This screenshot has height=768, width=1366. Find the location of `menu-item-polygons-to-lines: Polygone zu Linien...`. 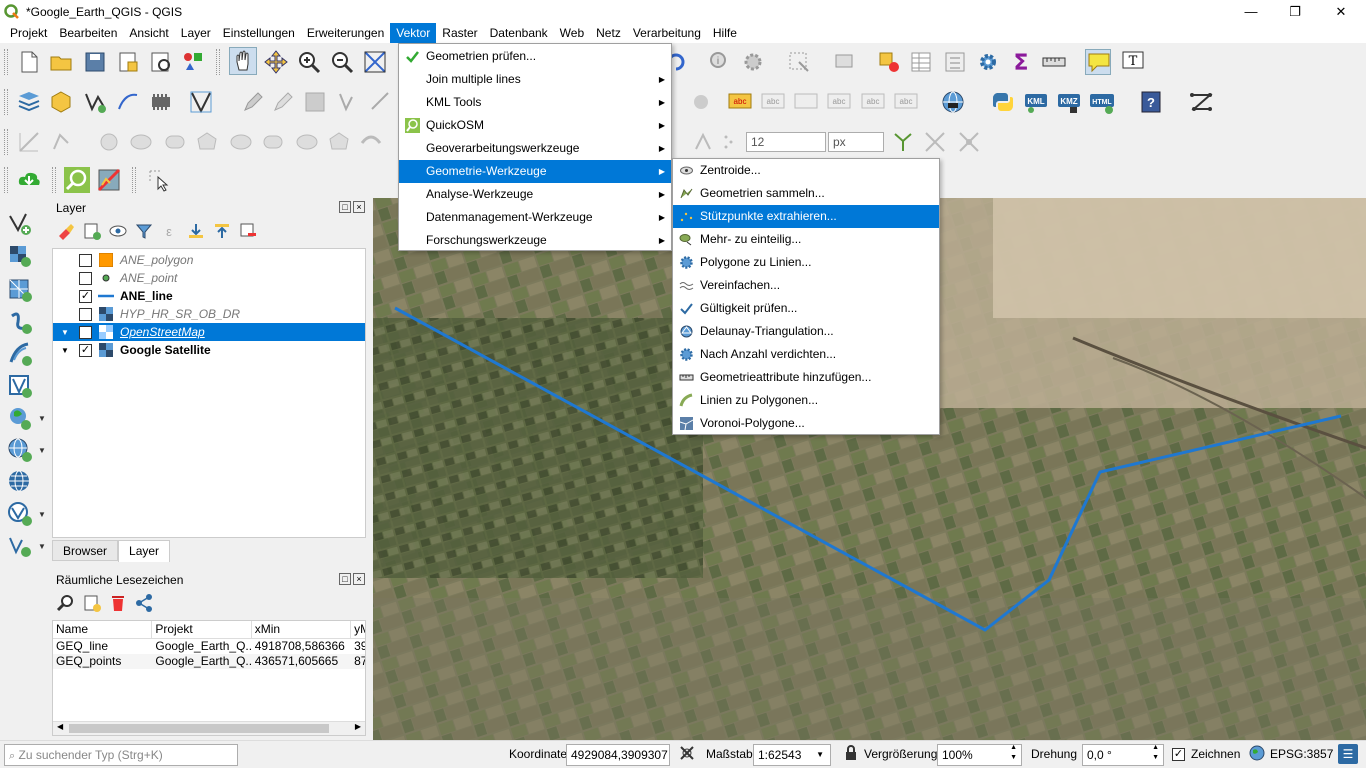

menu-item-polygons-to-lines: Polygone zu Linien... is located at coordinates (806, 262).